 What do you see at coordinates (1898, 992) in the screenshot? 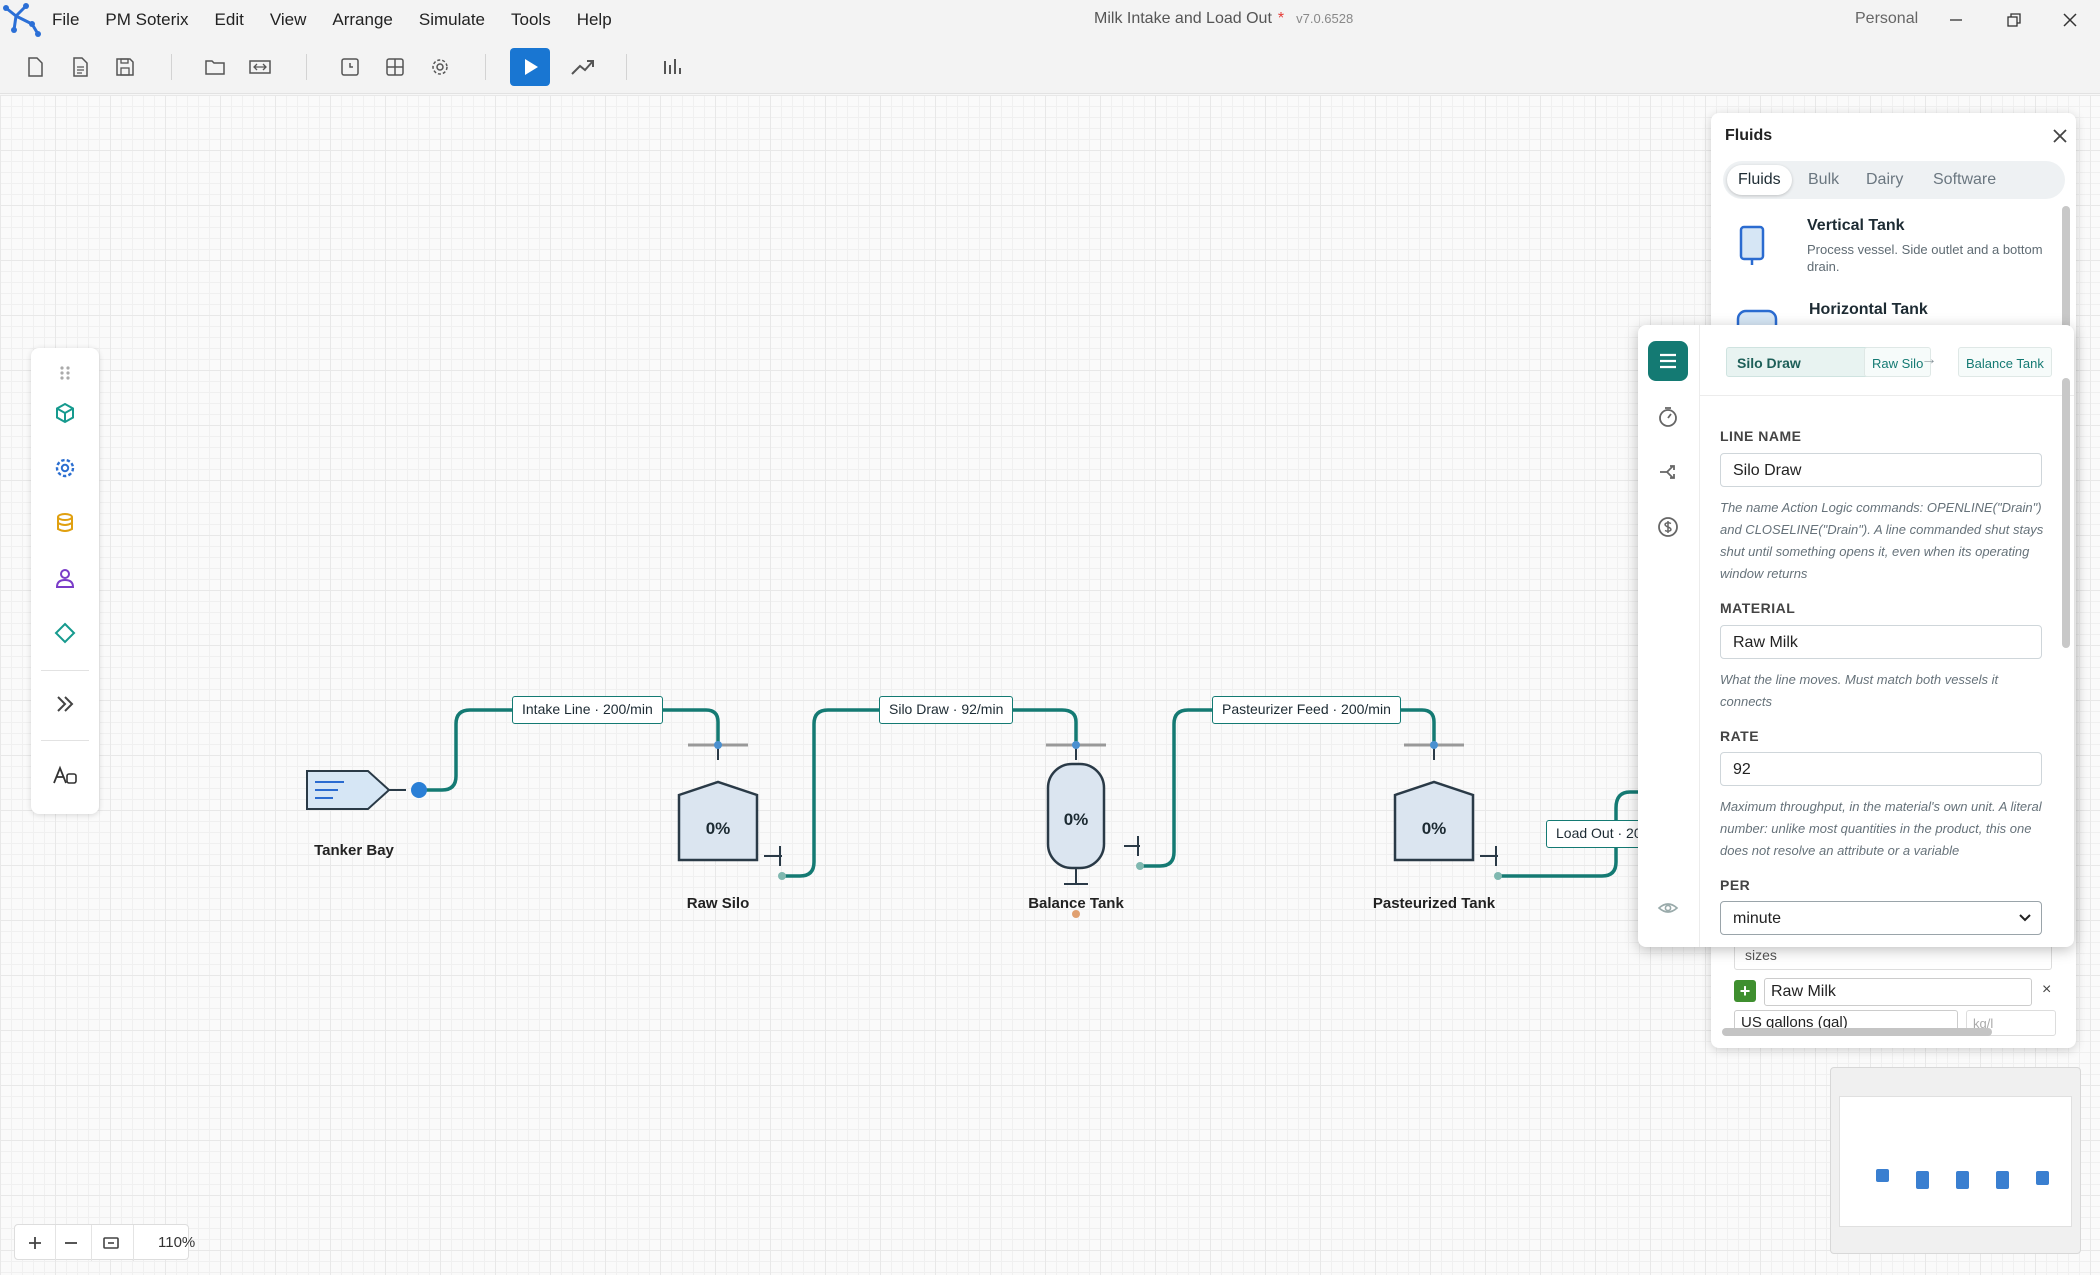
I see `material-name-input: Raw Milk` at bounding box center [1898, 992].